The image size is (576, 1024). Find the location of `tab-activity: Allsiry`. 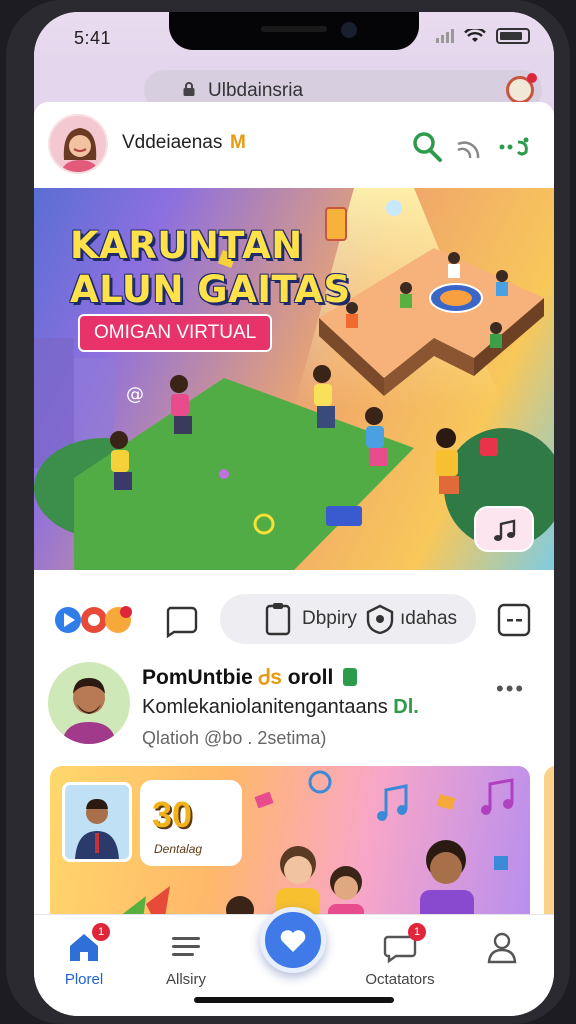

tab-activity: Allsiry is located at coordinates (186, 964).